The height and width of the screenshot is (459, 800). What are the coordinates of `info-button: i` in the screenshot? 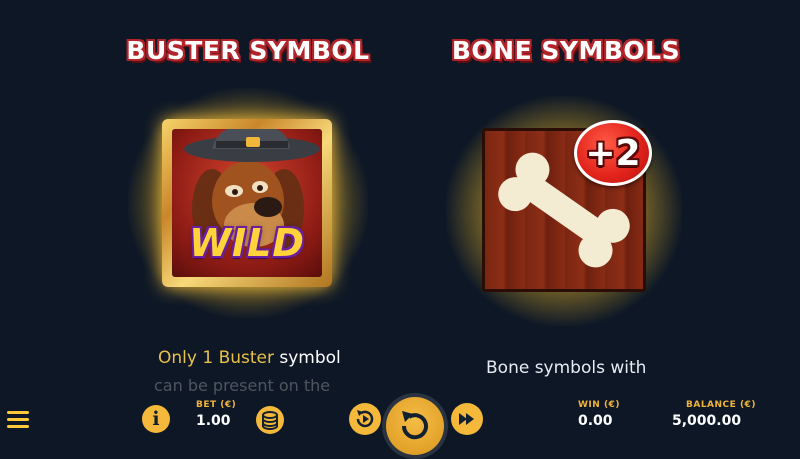 It's located at (156, 419).